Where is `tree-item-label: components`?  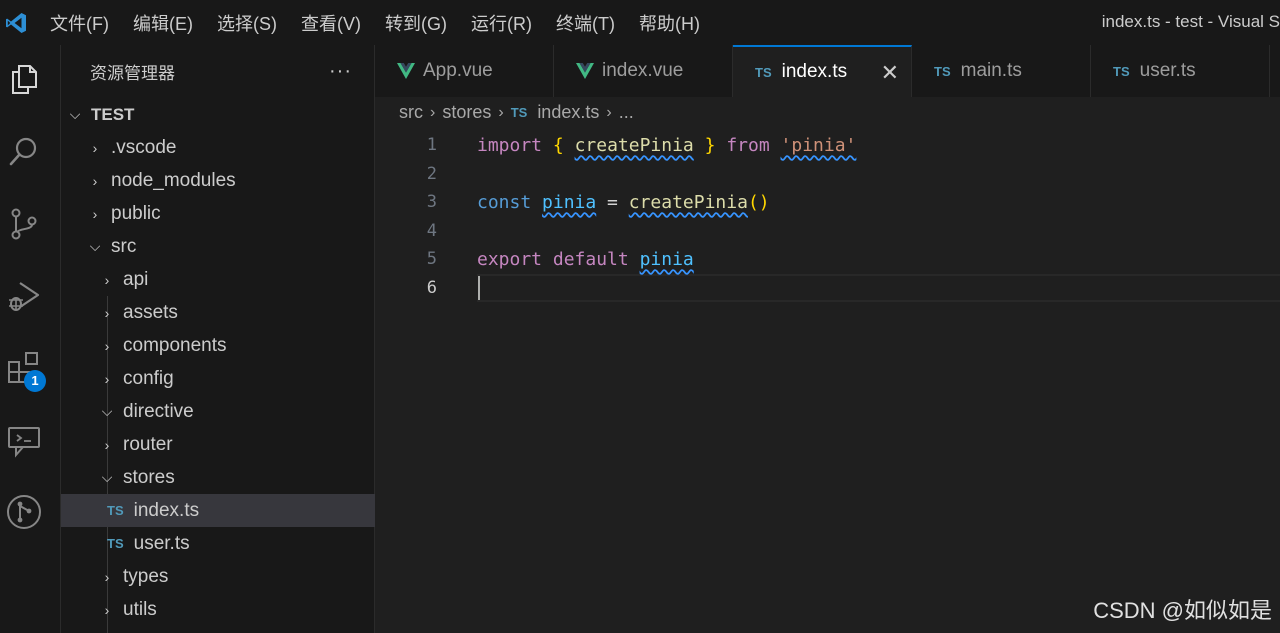
tree-item-label: components is located at coordinates (175, 345).